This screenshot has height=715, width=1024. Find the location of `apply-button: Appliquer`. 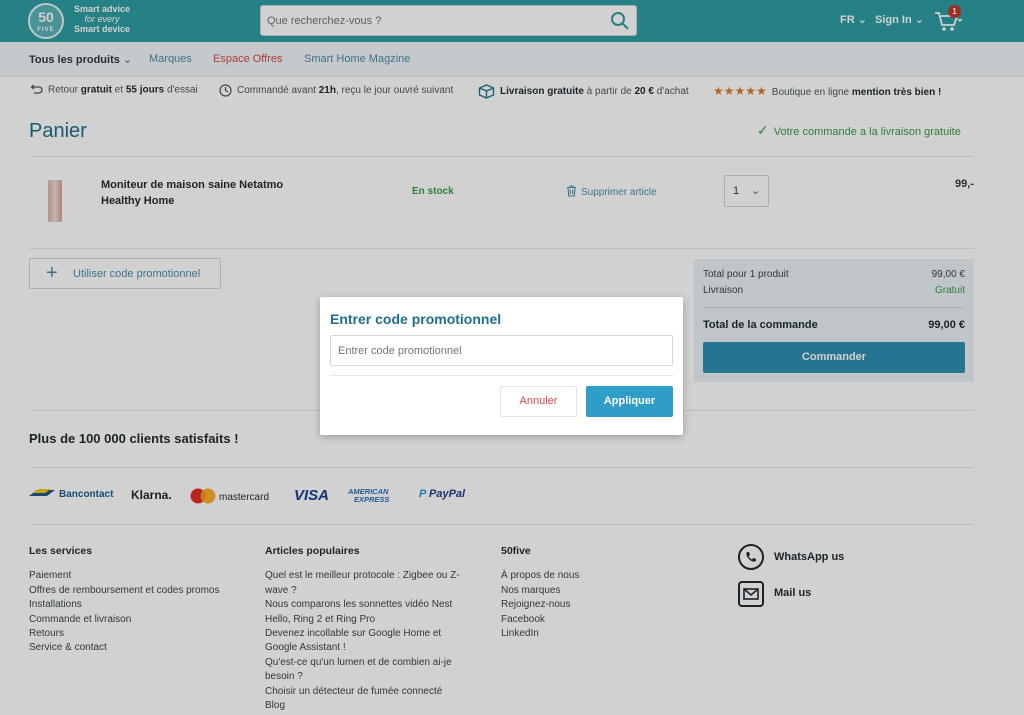

apply-button: Appliquer is located at coordinates (629, 401).